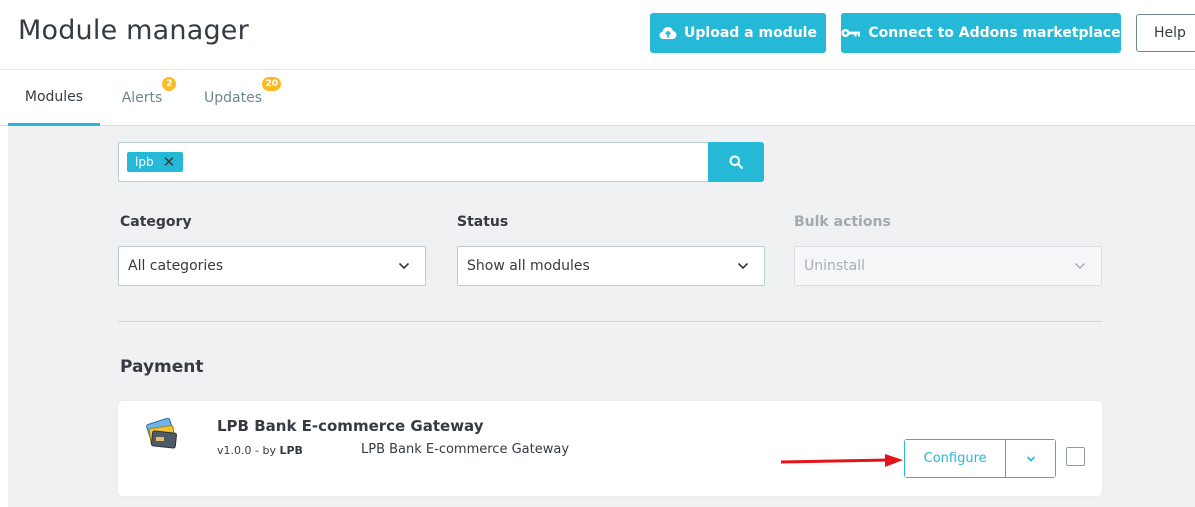 This screenshot has width=1195, height=507. What do you see at coordinates (1075, 456) in the screenshot?
I see `module-bulk-checkbox` at bounding box center [1075, 456].